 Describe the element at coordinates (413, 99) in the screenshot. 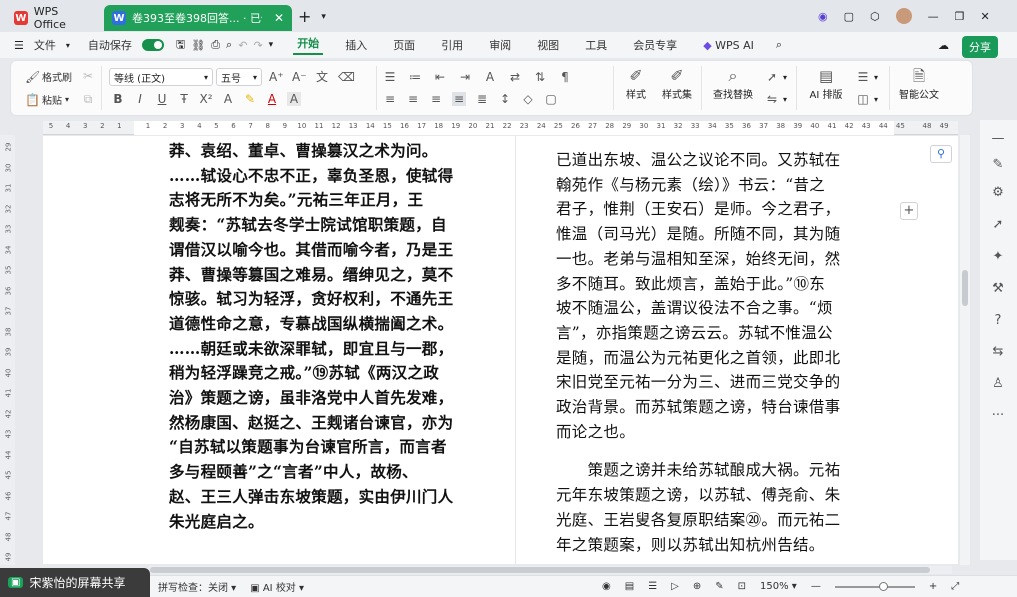

I see `align-center-icon: ≡` at that location.